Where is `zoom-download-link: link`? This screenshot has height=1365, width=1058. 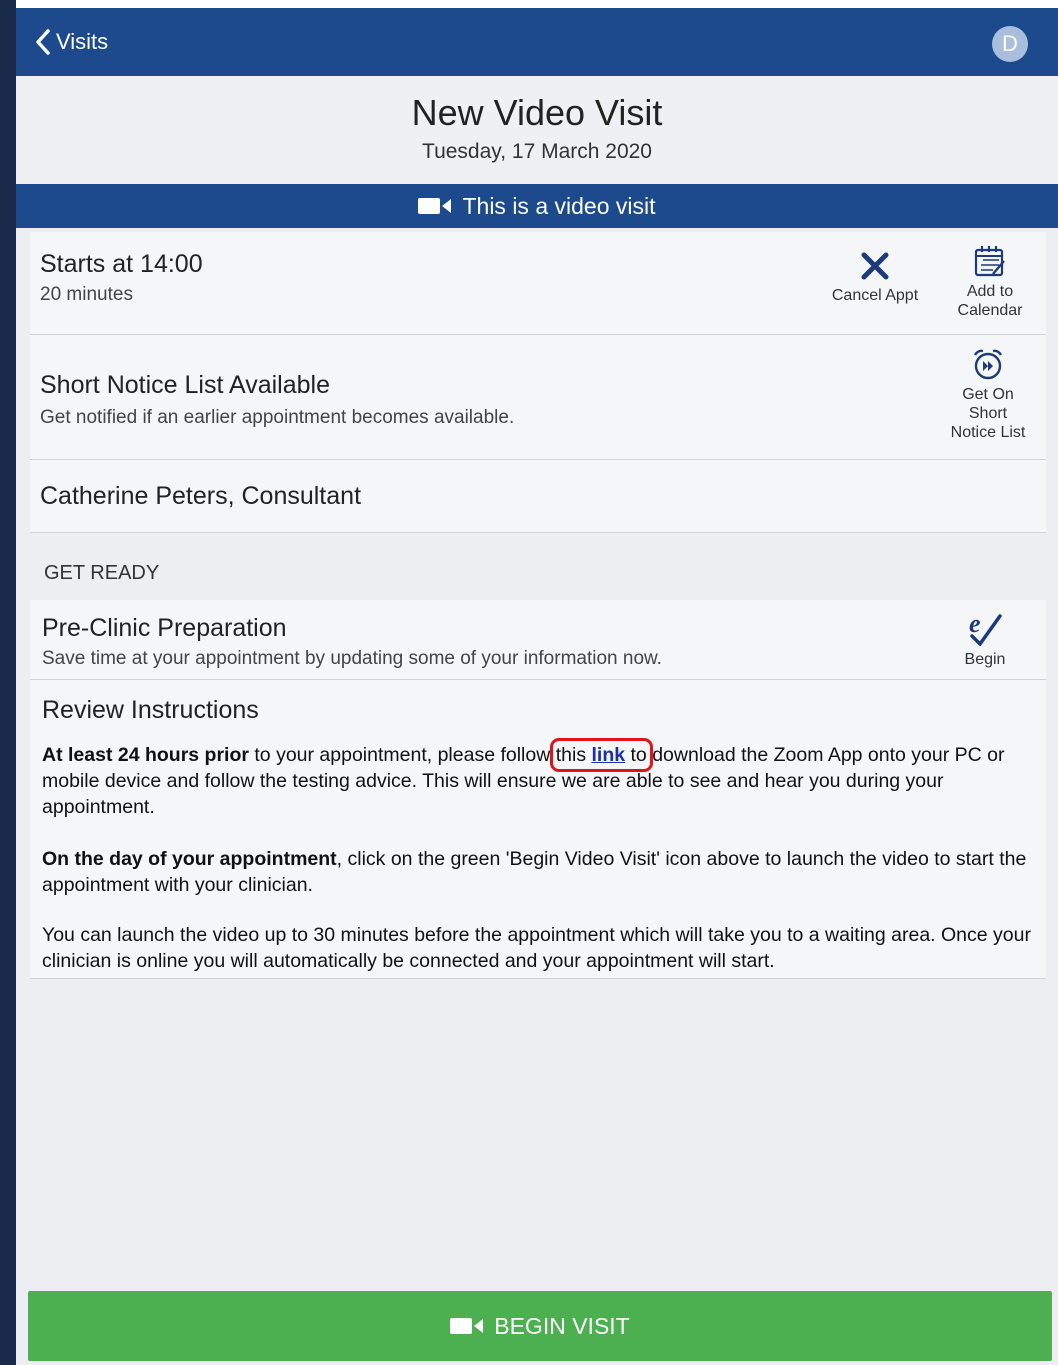
zoom-download-link: link is located at coordinates (609, 755).